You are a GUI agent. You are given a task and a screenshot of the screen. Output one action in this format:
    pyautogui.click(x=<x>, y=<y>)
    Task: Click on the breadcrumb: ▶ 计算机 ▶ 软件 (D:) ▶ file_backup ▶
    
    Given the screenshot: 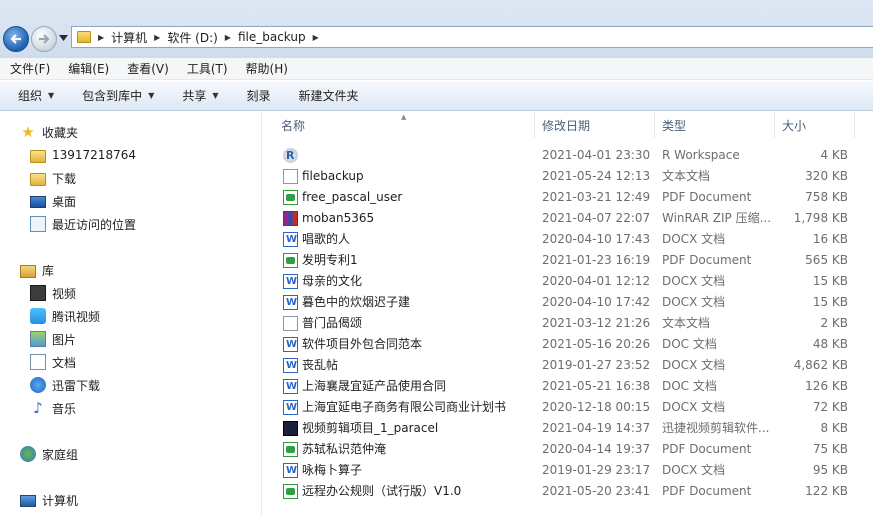 What is the action you would take?
    pyautogui.click(x=472, y=37)
    